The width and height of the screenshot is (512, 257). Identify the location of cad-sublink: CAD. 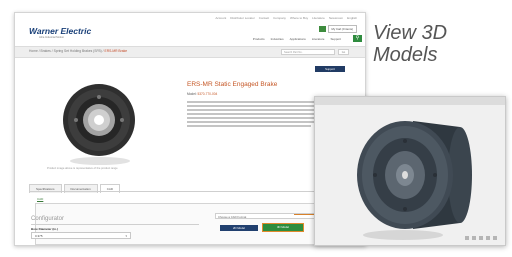
(40, 199).